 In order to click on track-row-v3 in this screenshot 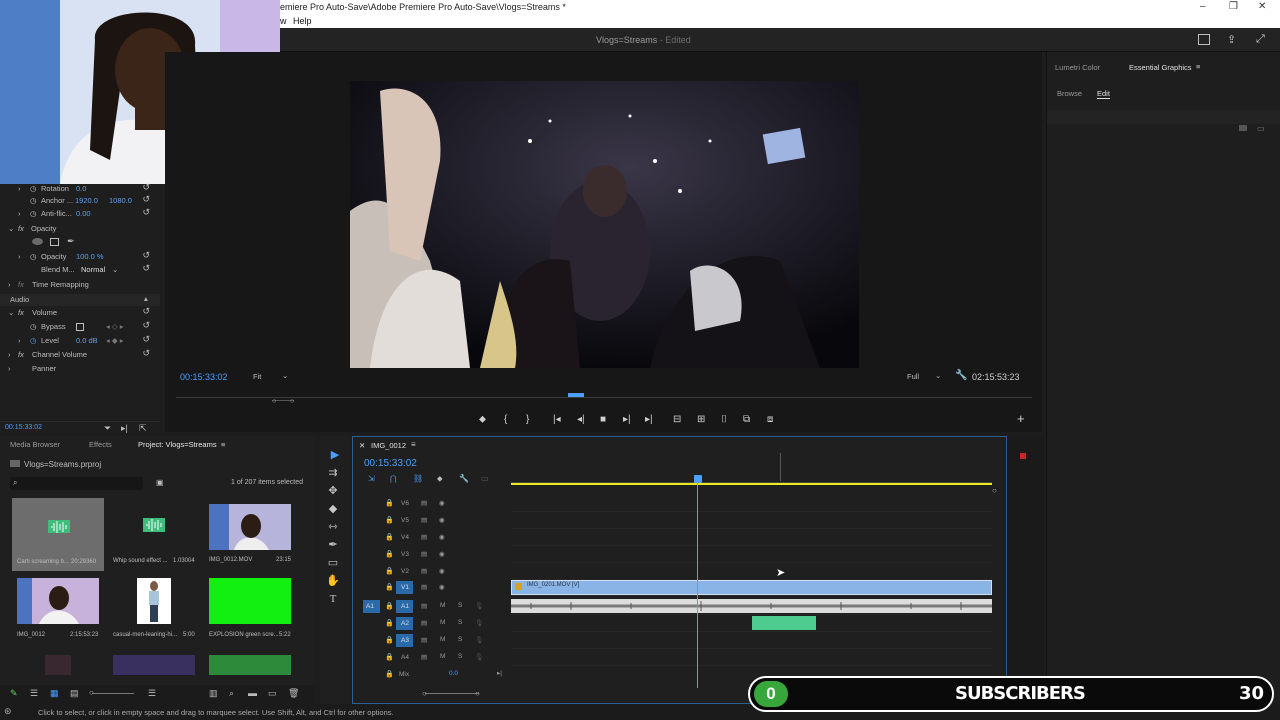, I will do `click(751, 555)`.